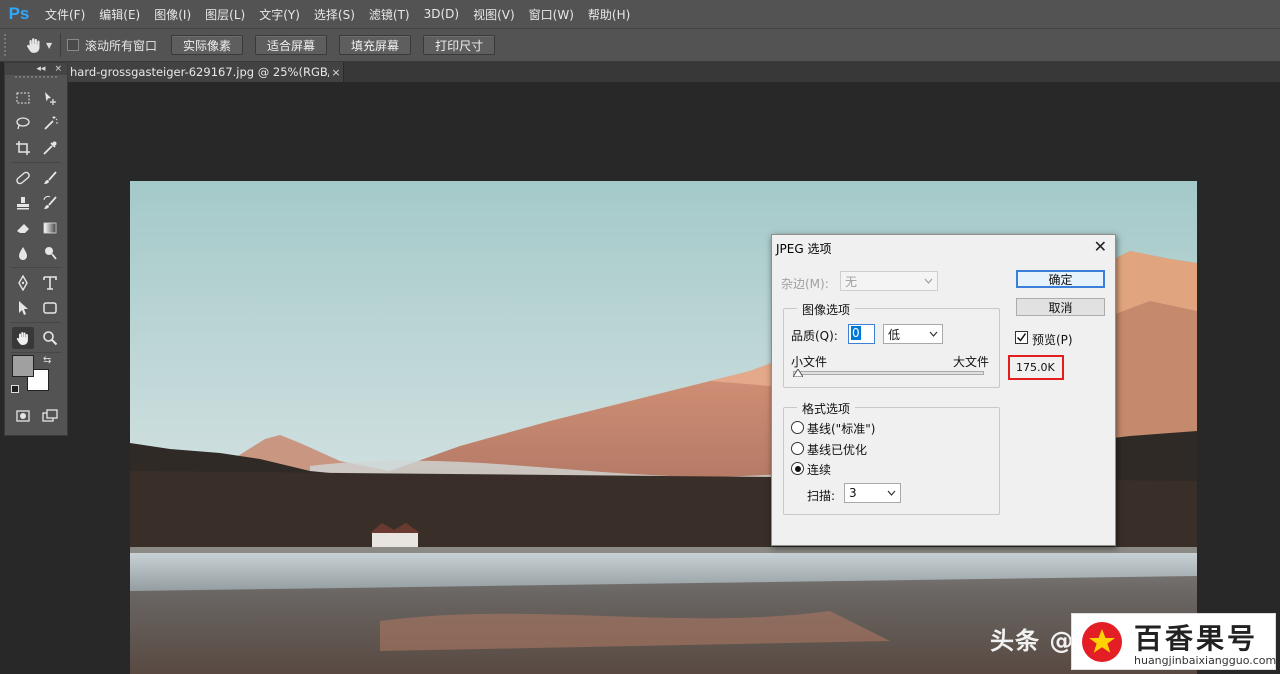 The width and height of the screenshot is (1280, 674). What do you see at coordinates (50, 253) in the screenshot?
I see `dodge-icon` at bounding box center [50, 253].